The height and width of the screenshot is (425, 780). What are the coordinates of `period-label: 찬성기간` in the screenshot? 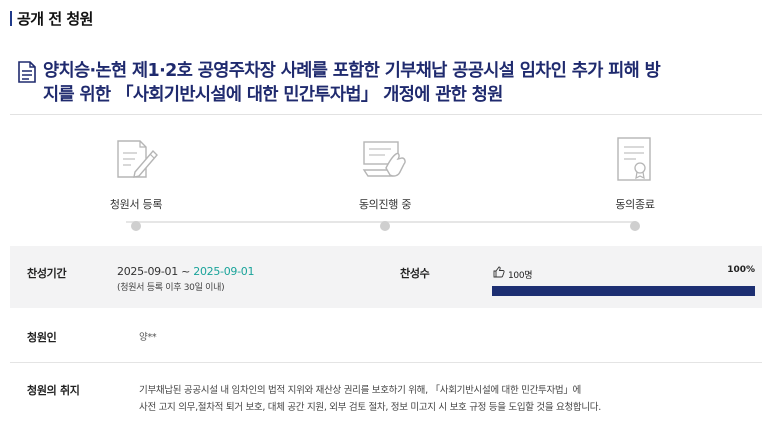 It's located at (47, 273).